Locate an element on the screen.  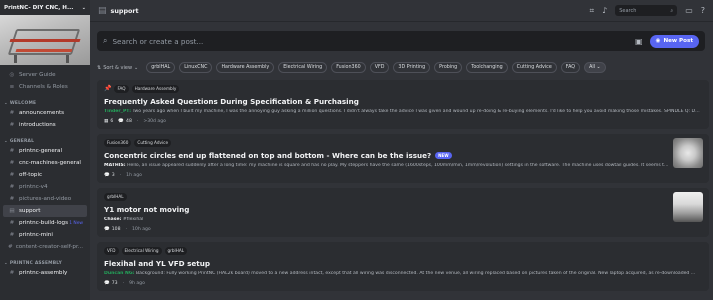
sidebar-item-printnc-assembly: # printnc-assembly is located at coordinates (45, 273).